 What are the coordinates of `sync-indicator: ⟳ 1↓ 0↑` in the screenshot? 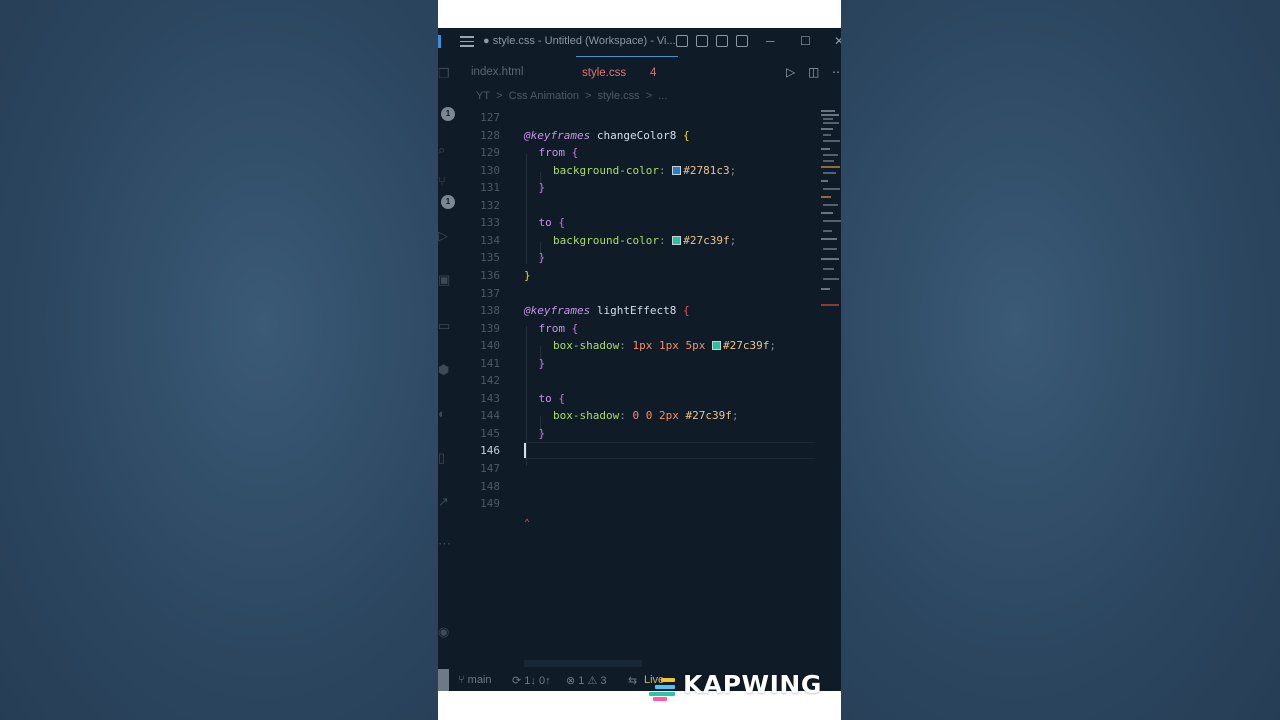 It's located at (531, 680).